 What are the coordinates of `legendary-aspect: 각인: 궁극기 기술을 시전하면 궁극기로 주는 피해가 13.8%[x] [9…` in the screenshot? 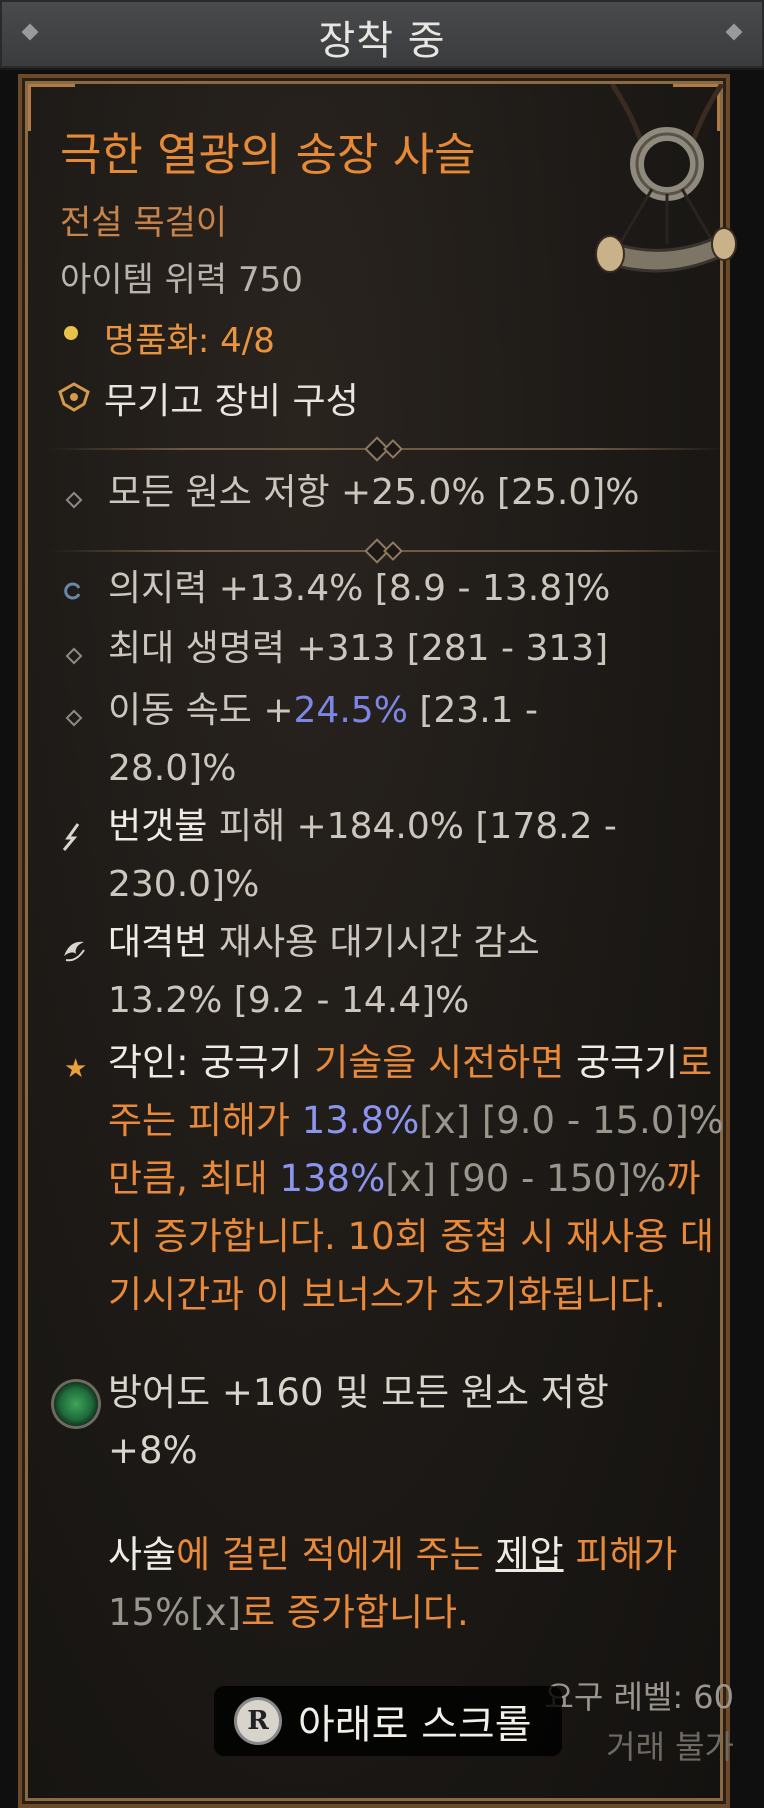 It's located at (418, 1179).